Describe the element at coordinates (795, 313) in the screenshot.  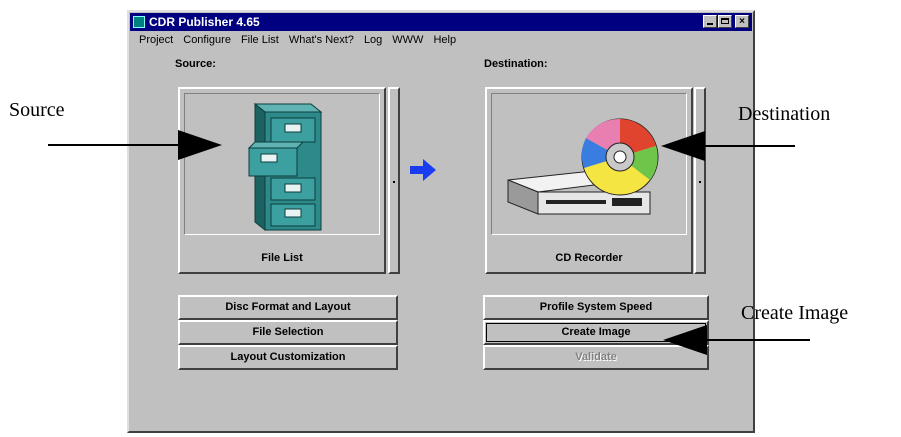
I see `create-image-callout-label: Create Image` at that location.